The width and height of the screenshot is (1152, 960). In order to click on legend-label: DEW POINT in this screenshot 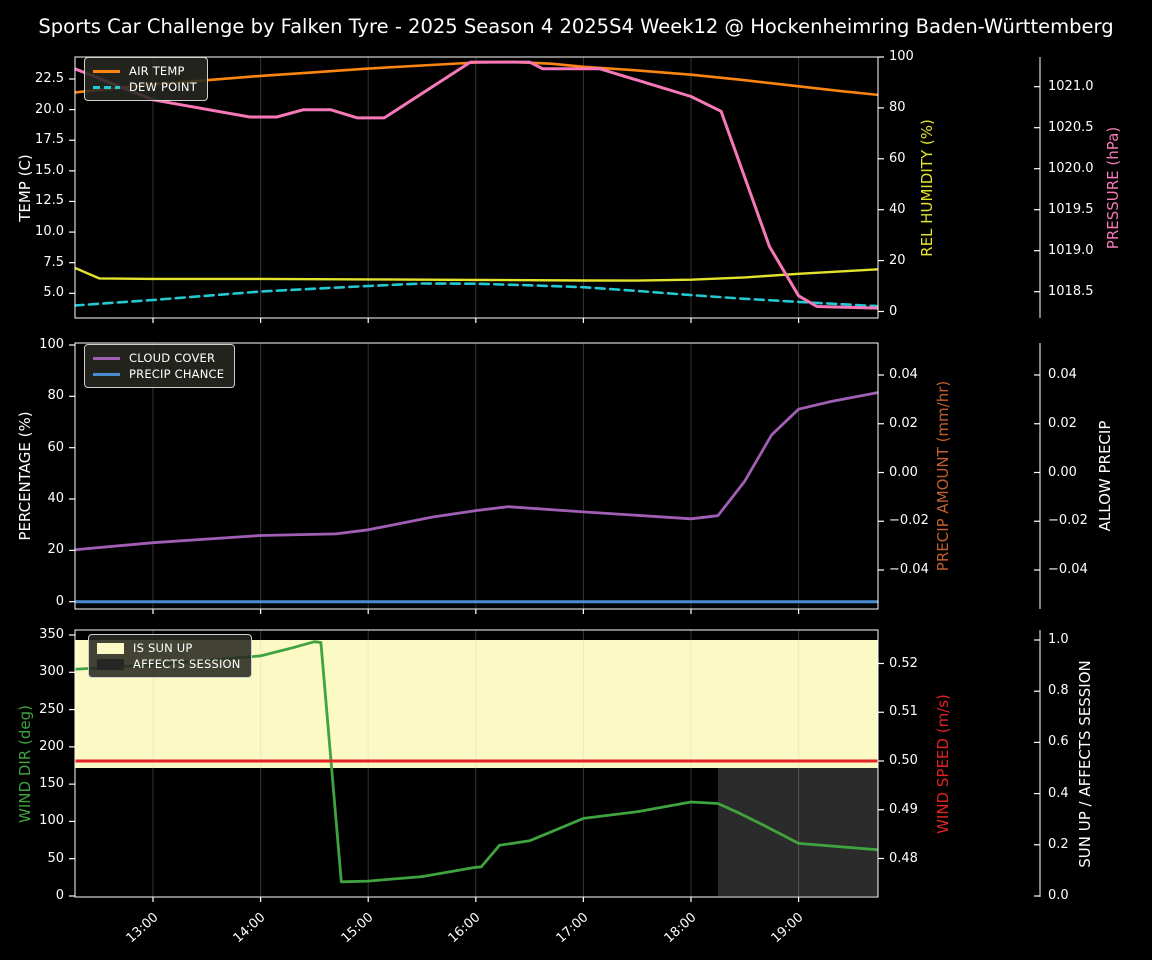, I will do `click(163, 87)`.